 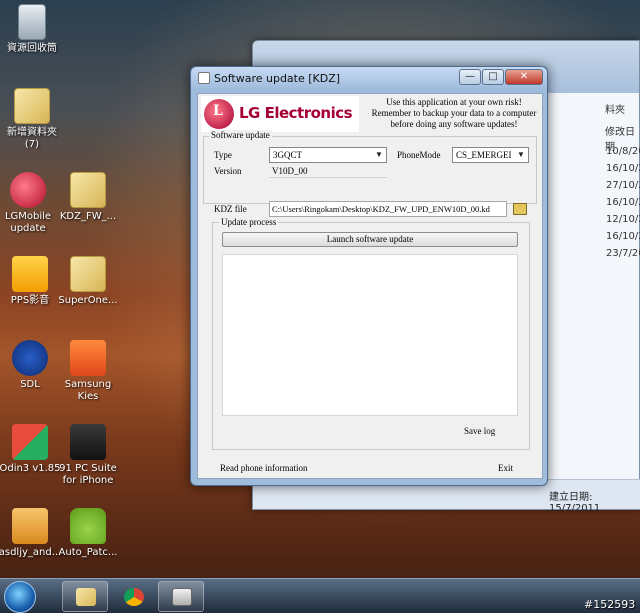 What do you see at coordinates (30, 442) in the screenshot?
I see `odin-icon` at bounding box center [30, 442].